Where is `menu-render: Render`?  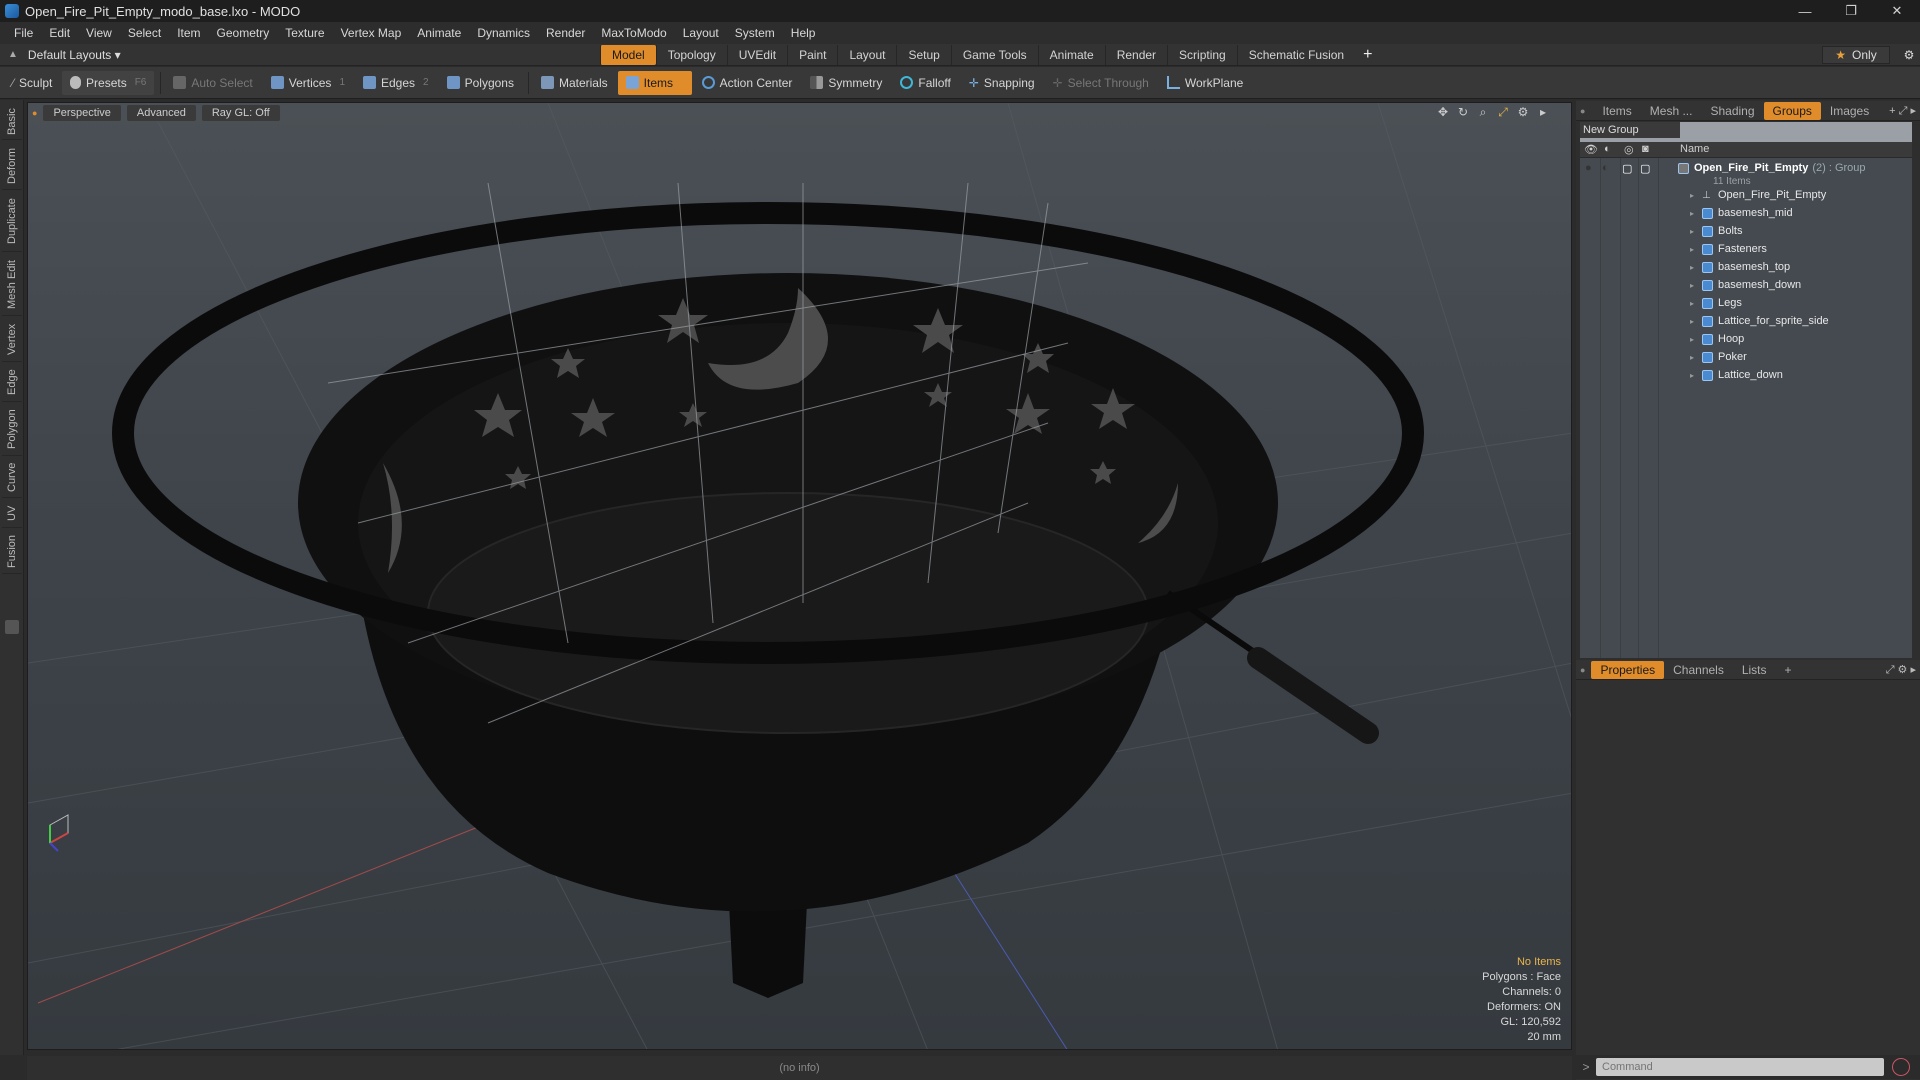 menu-render: Render is located at coordinates (565, 33).